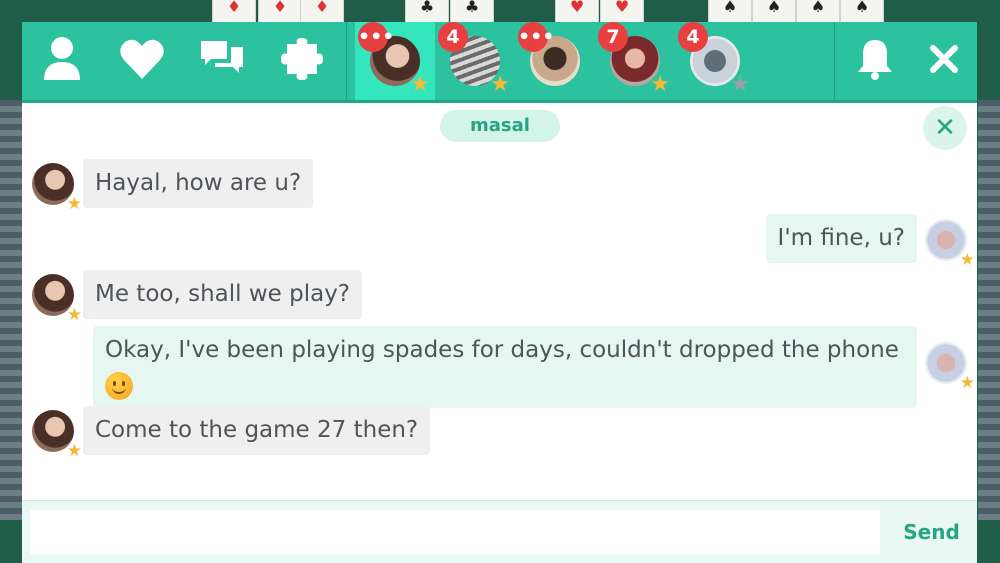 This screenshot has width=1000, height=563. I want to click on friend-tab-3: •••, so click(555, 61).